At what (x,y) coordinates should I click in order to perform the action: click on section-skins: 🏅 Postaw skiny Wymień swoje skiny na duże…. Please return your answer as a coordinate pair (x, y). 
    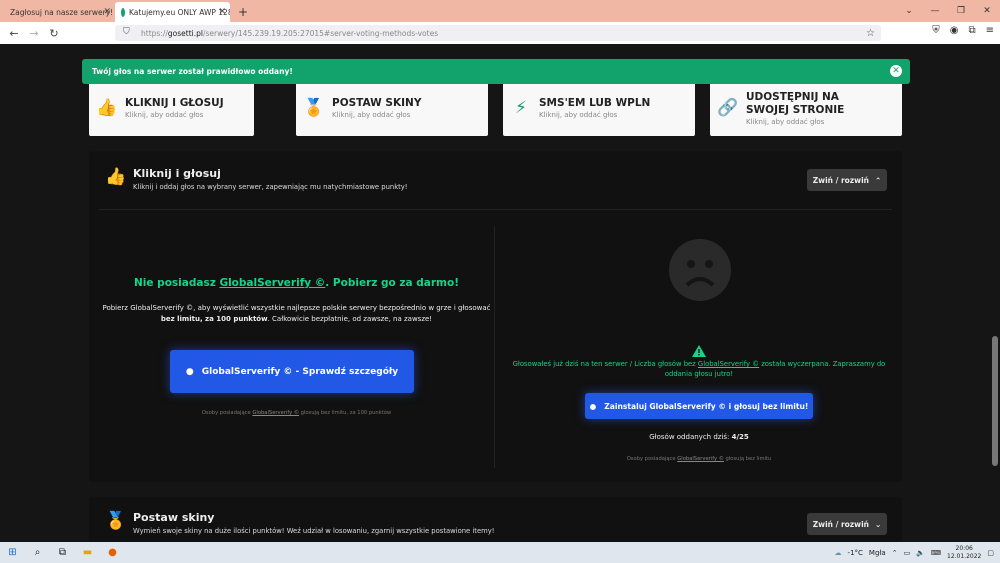
    Looking at the image, I should click on (495, 519).